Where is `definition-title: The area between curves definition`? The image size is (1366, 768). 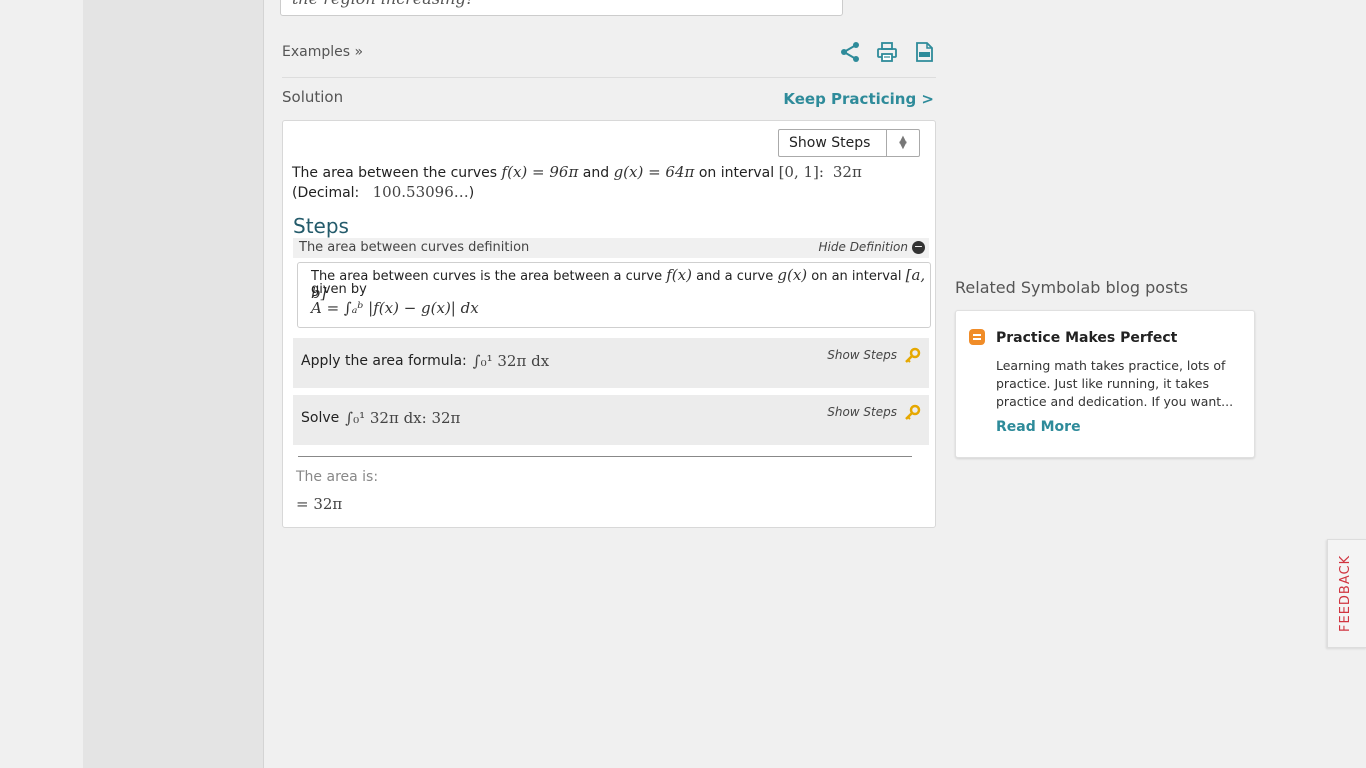 definition-title: The area between curves definition is located at coordinates (414, 247).